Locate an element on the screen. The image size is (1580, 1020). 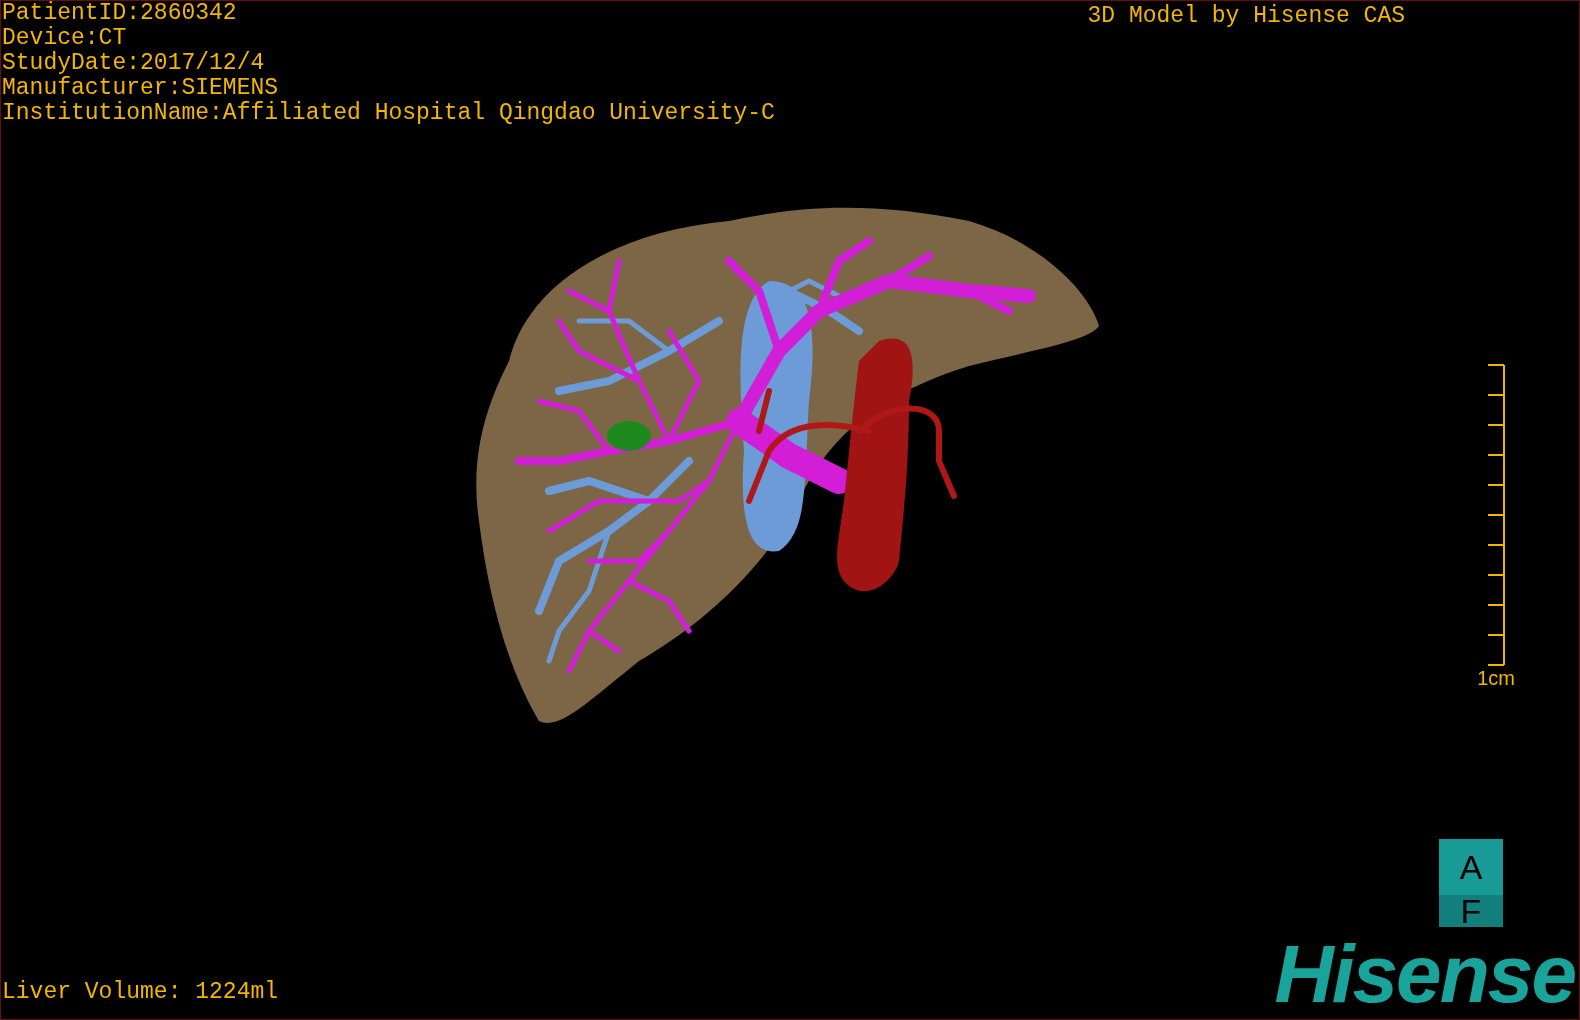
model-title: 3D Model by Hisense CAS is located at coordinates (1246, 16).